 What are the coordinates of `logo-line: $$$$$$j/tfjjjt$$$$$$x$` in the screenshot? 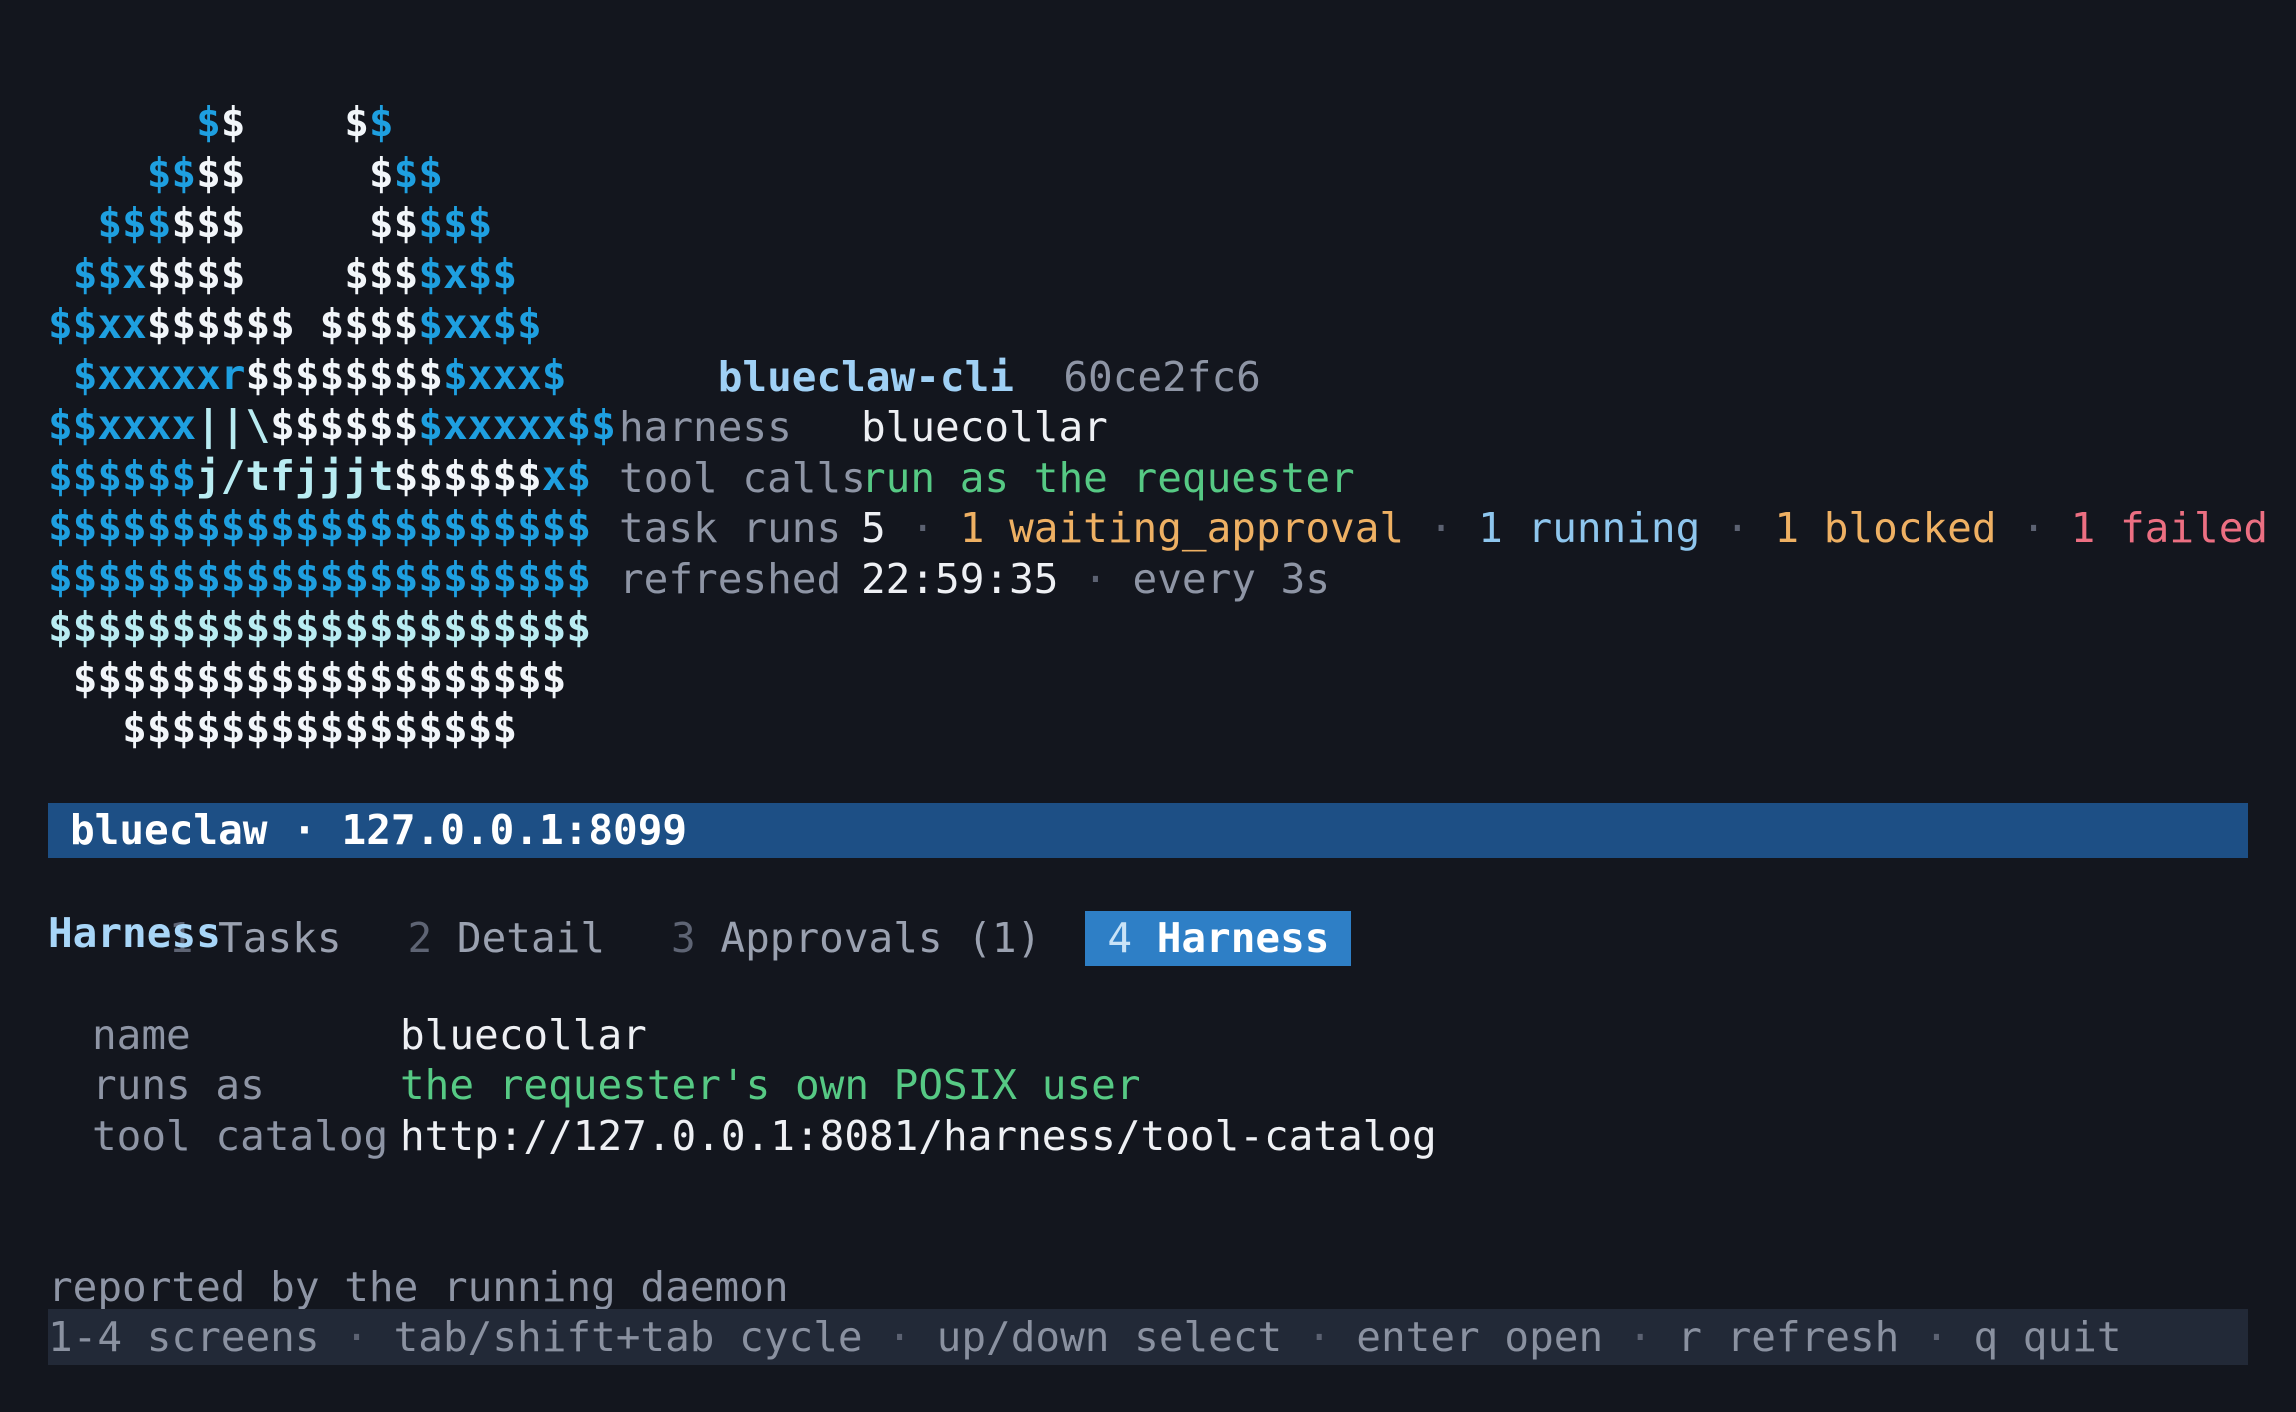 It's located at (319, 476).